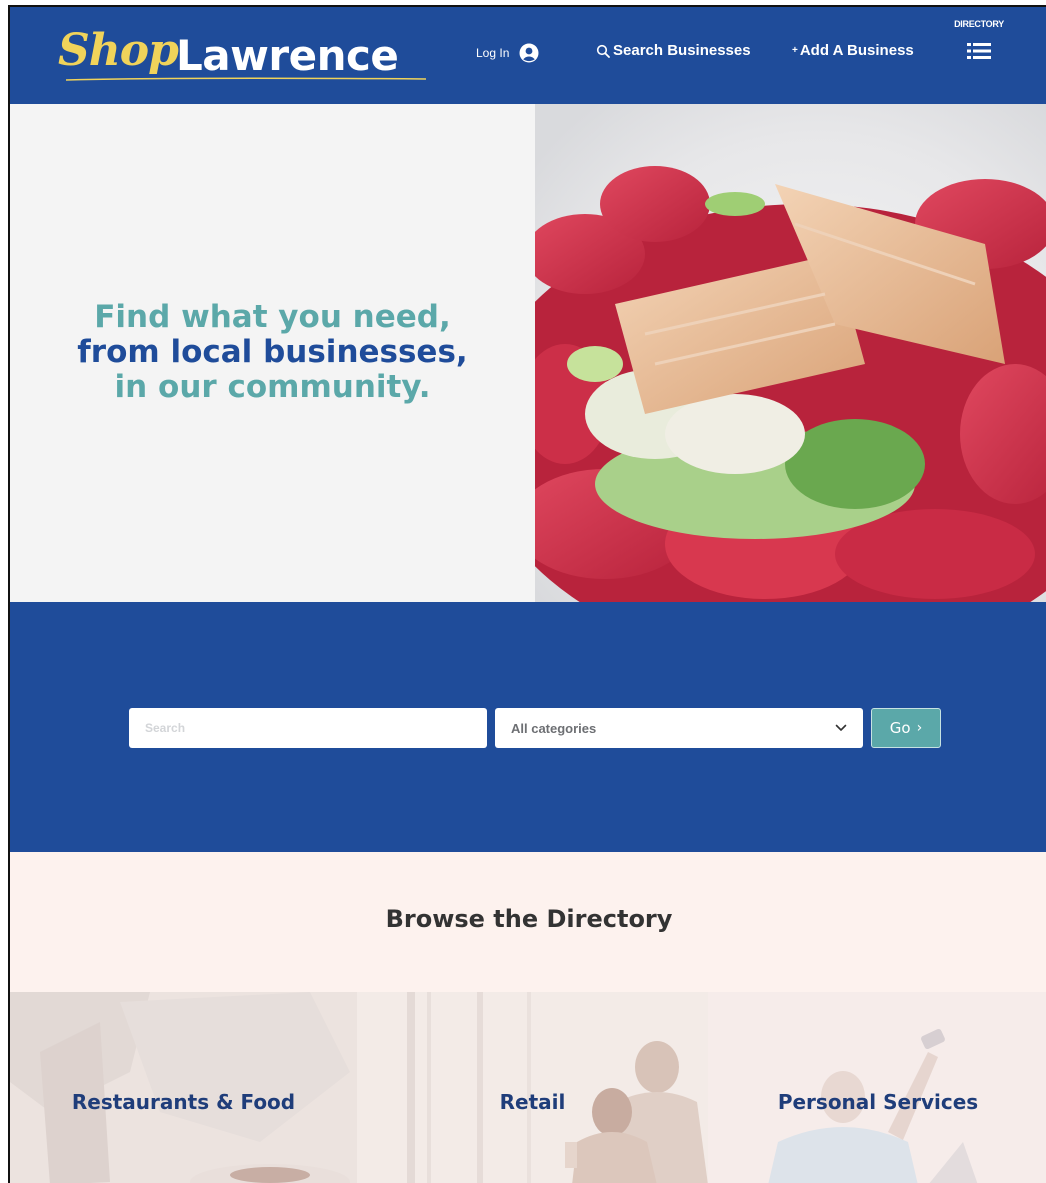 The width and height of the screenshot is (1046, 1183). I want to click on directory-menu-button: DIRECTORY, so click(979, 39).